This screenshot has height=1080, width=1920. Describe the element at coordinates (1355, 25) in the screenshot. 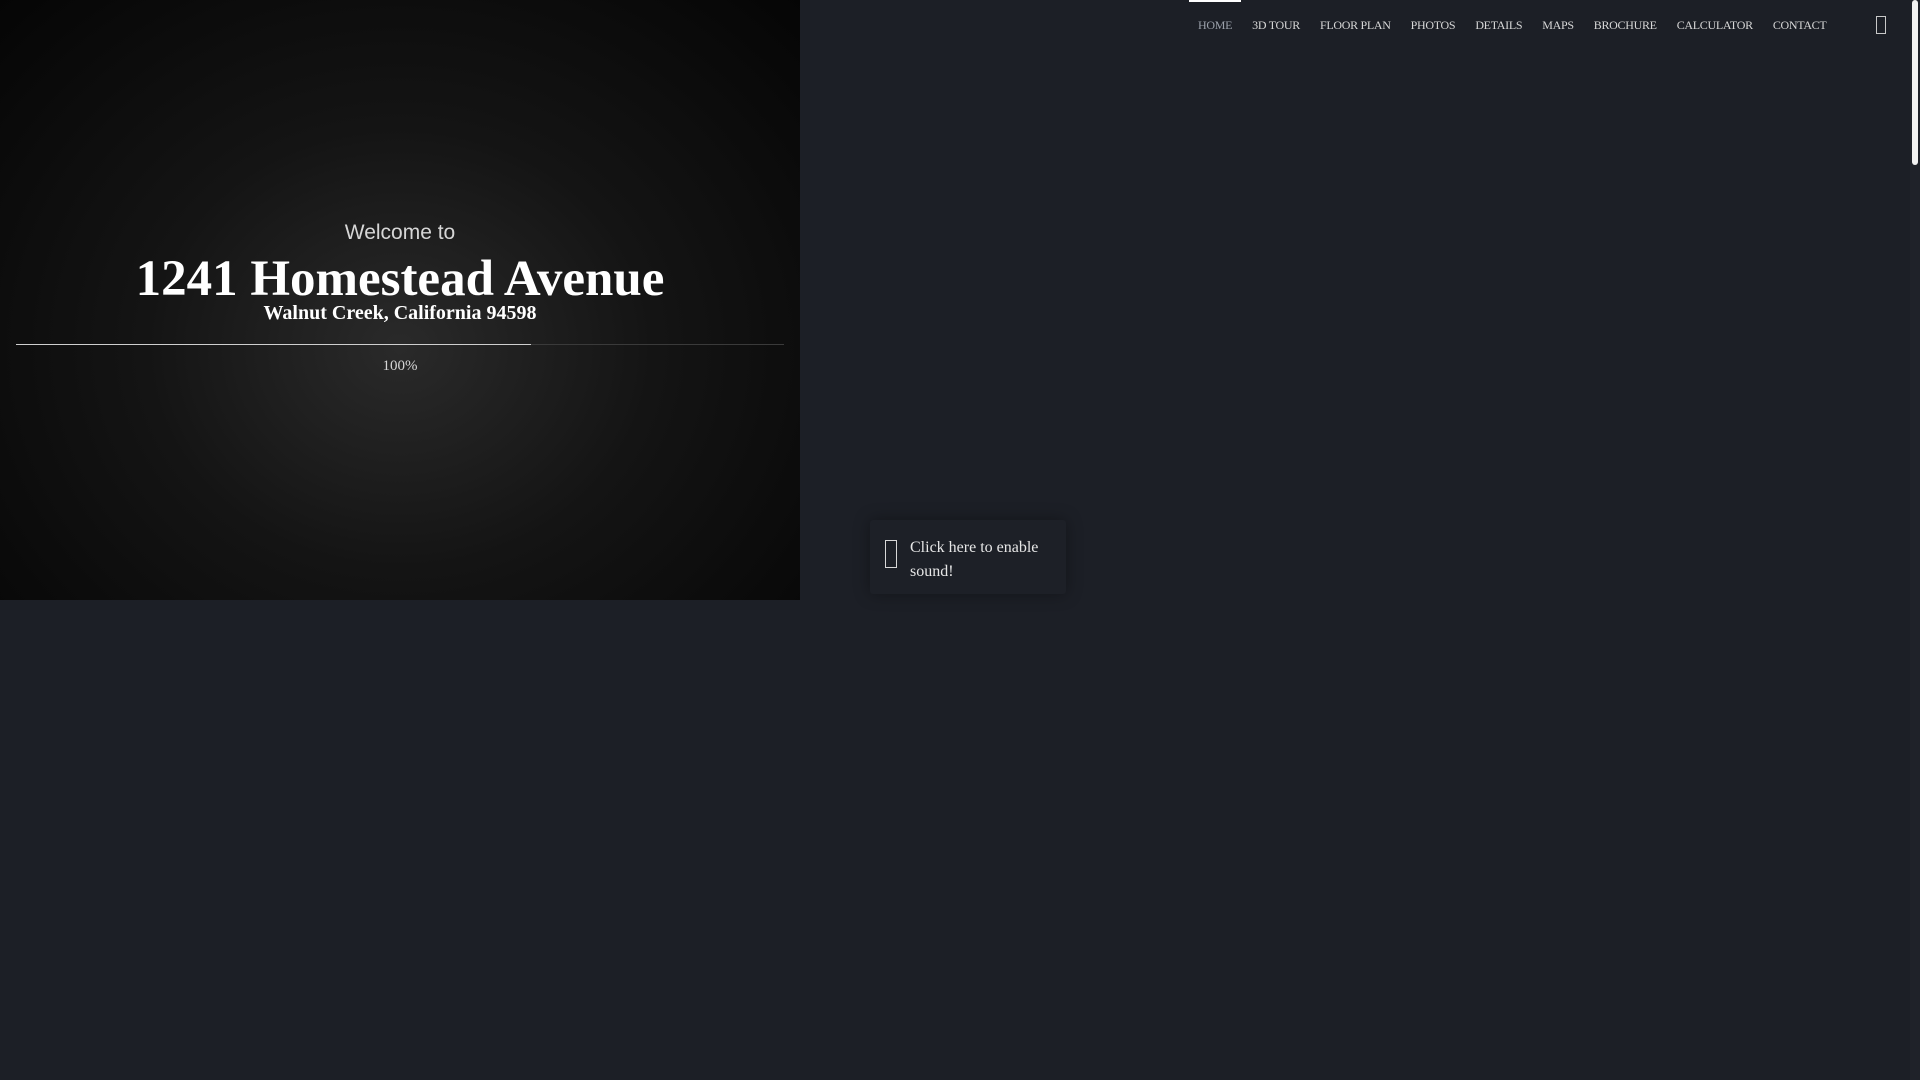

I see `nav-item-floor-plan: FLOOR PLAN` at that location.